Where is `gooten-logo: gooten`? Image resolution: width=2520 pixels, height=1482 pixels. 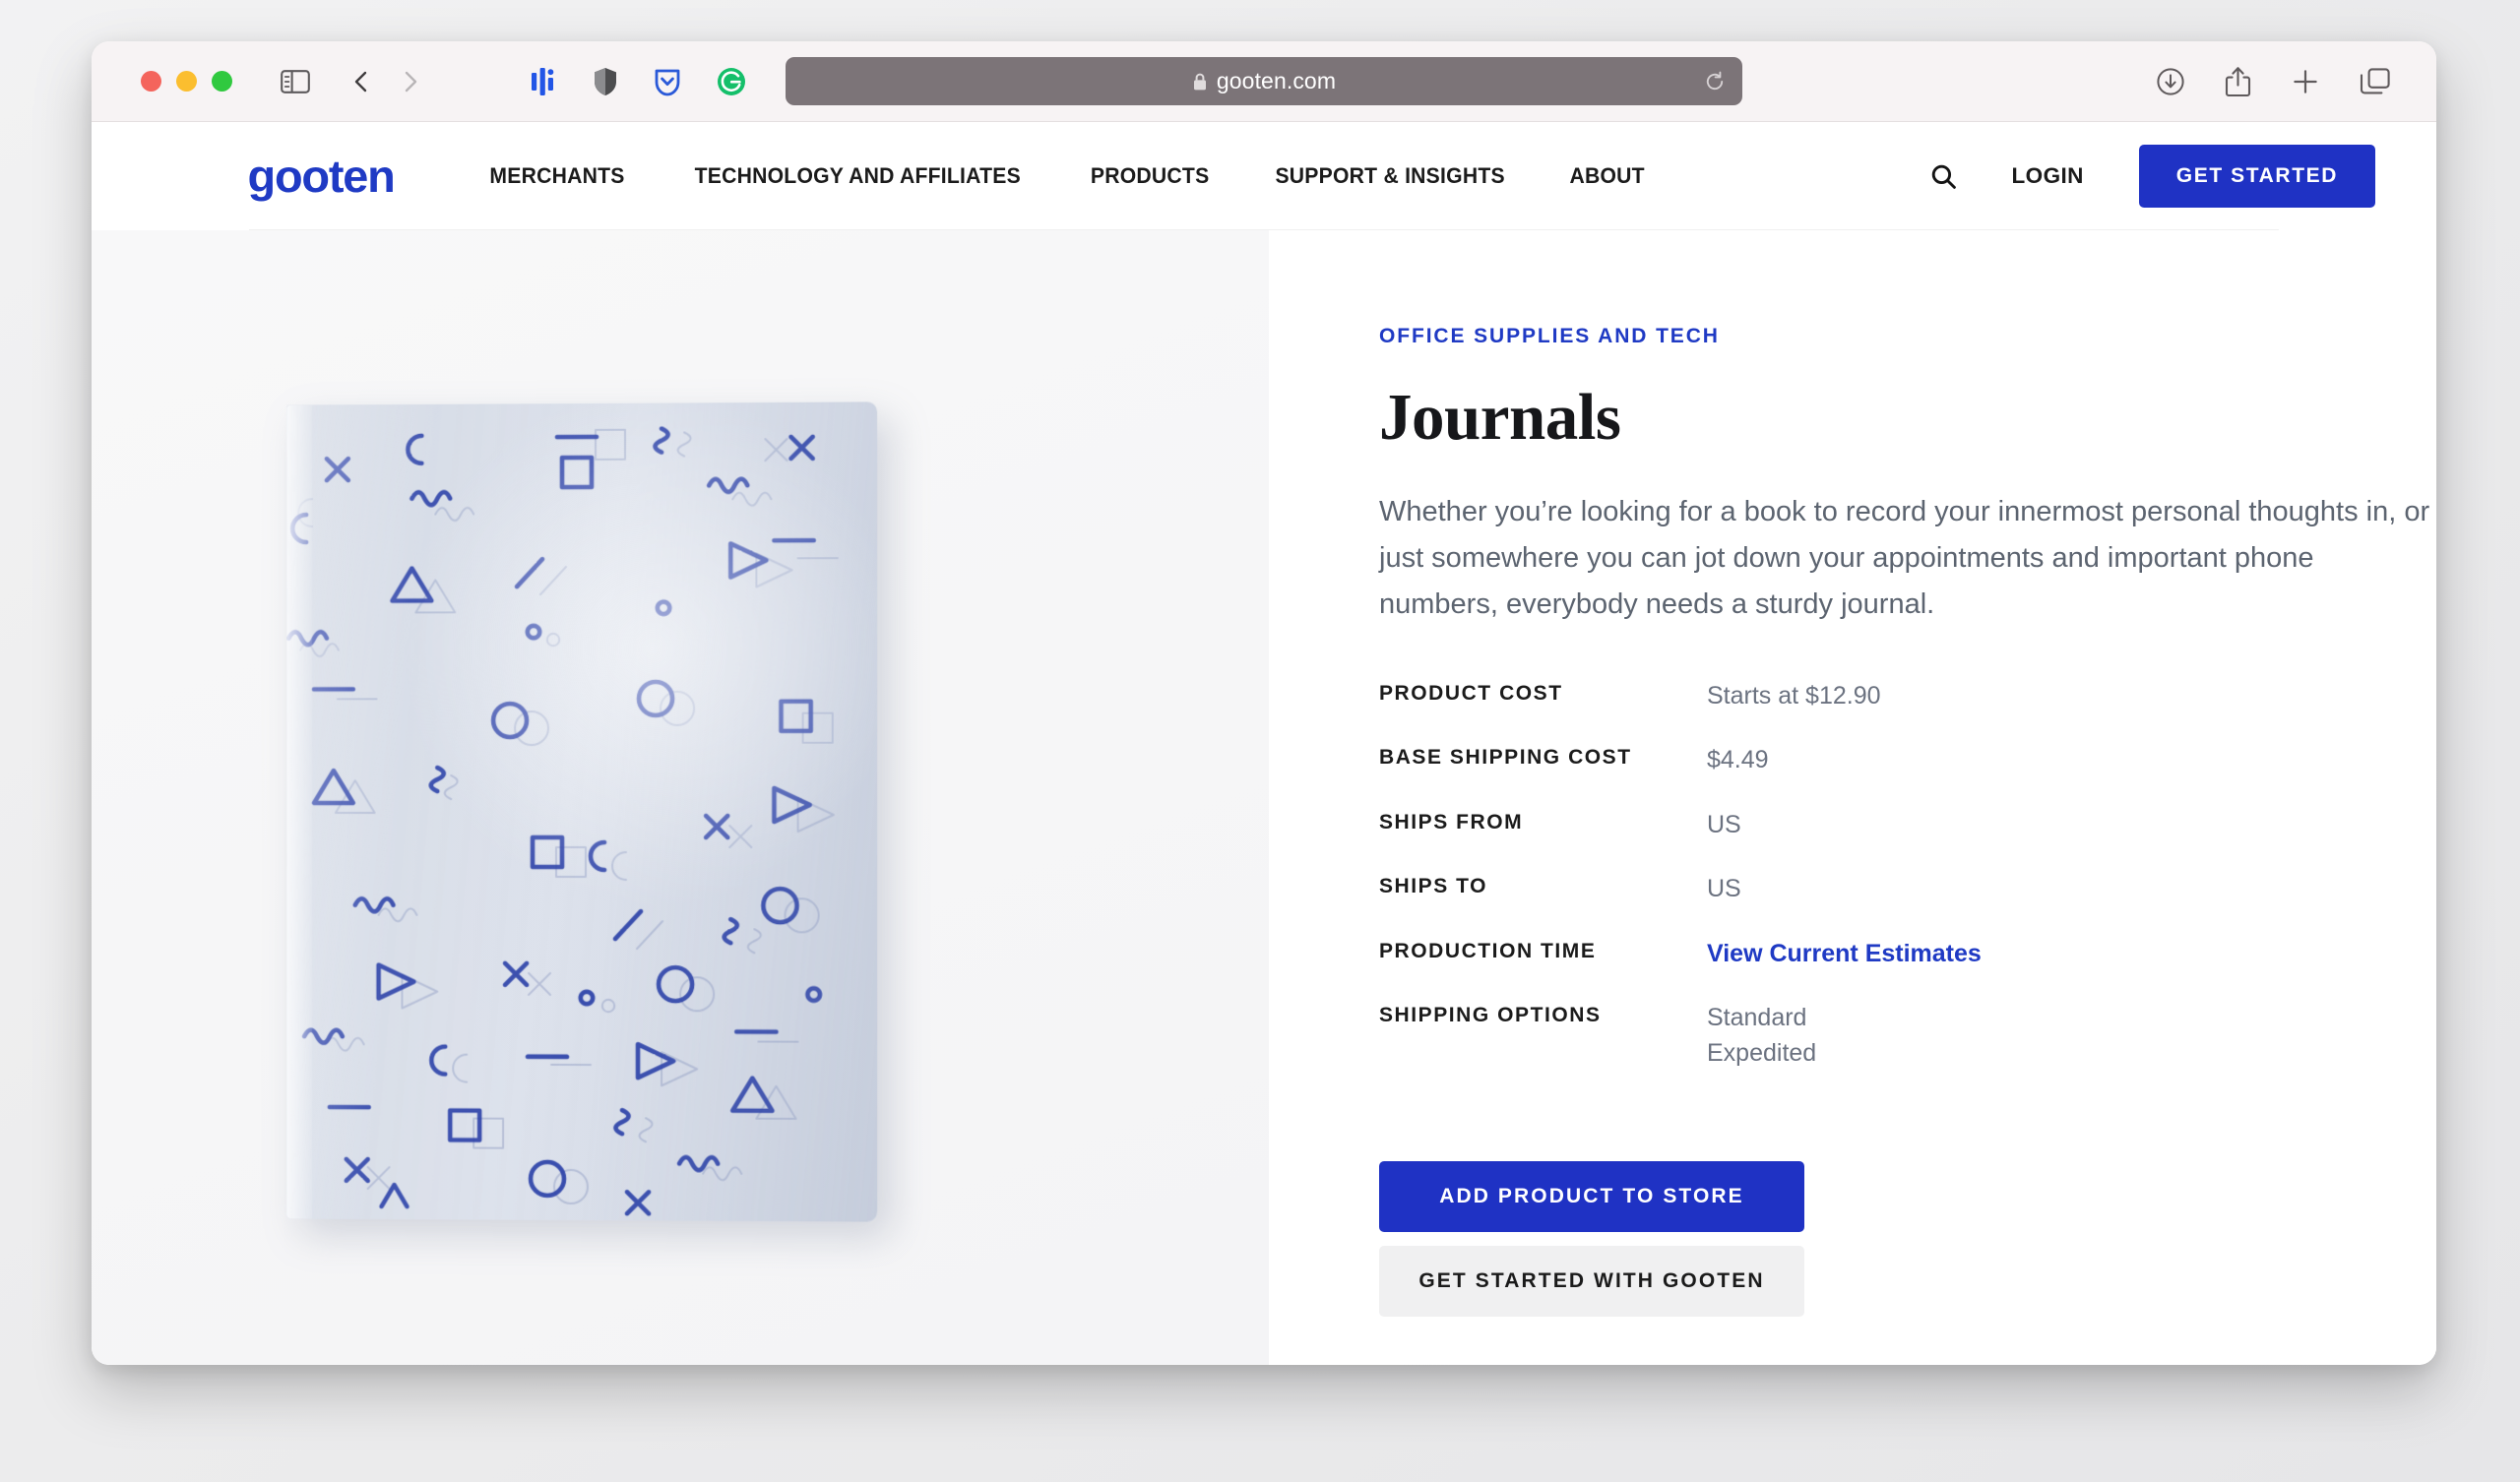 gooten-logo: gooten is located at coordinates (322, 176).